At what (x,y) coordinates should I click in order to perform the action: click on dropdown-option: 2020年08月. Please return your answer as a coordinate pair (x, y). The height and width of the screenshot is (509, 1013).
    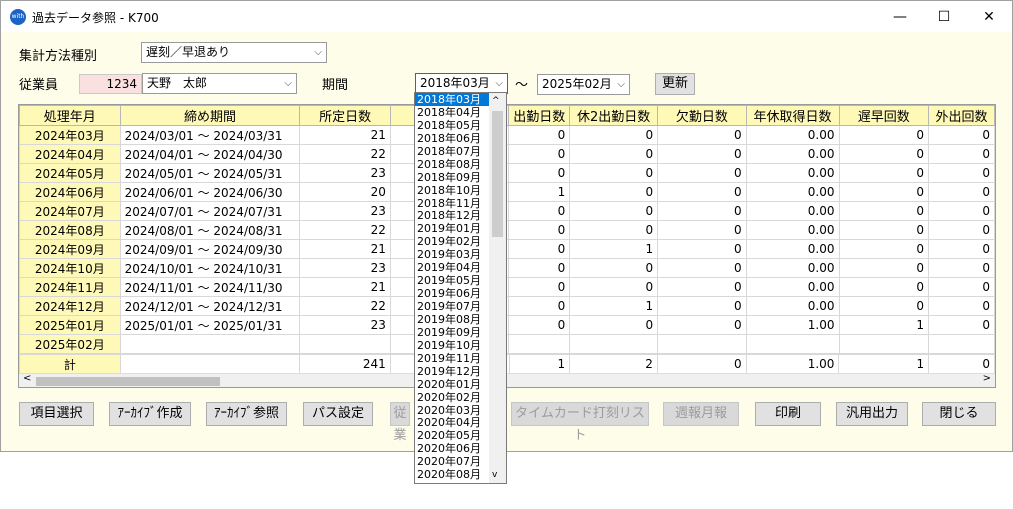
    Looking at the image, I should click on (453, 474).